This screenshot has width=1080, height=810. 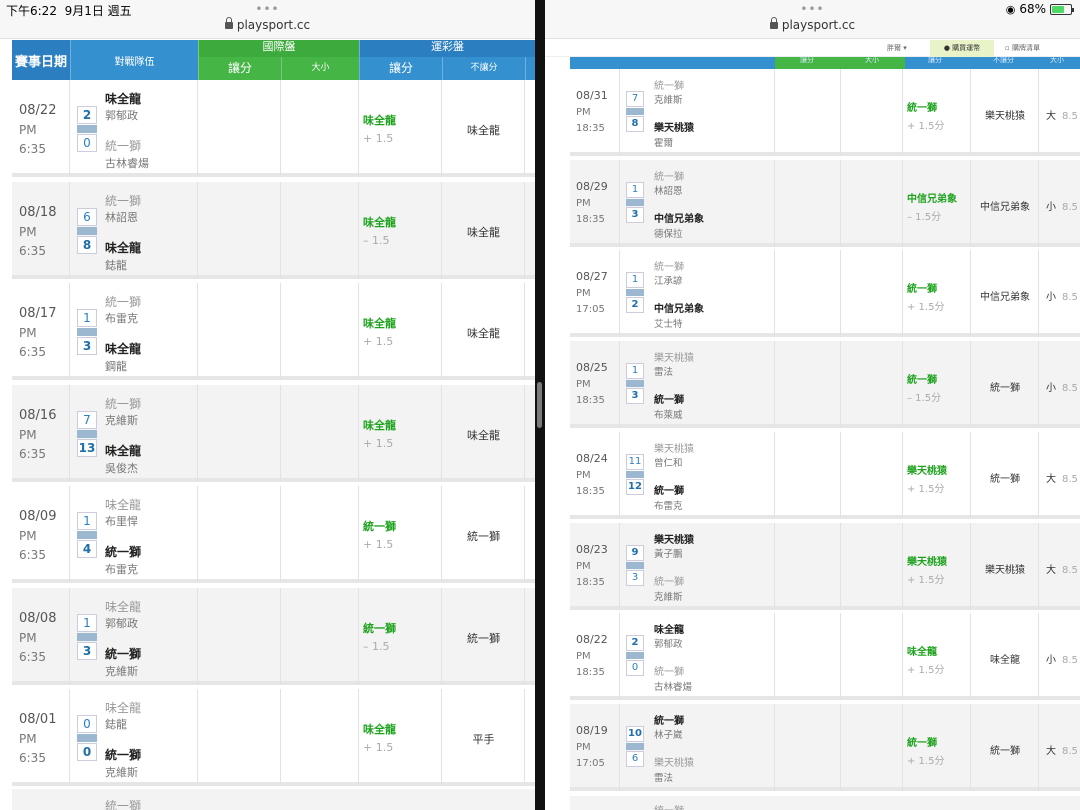 I want to click on handicap-team: 統一獅, so click(x=379, y=526).